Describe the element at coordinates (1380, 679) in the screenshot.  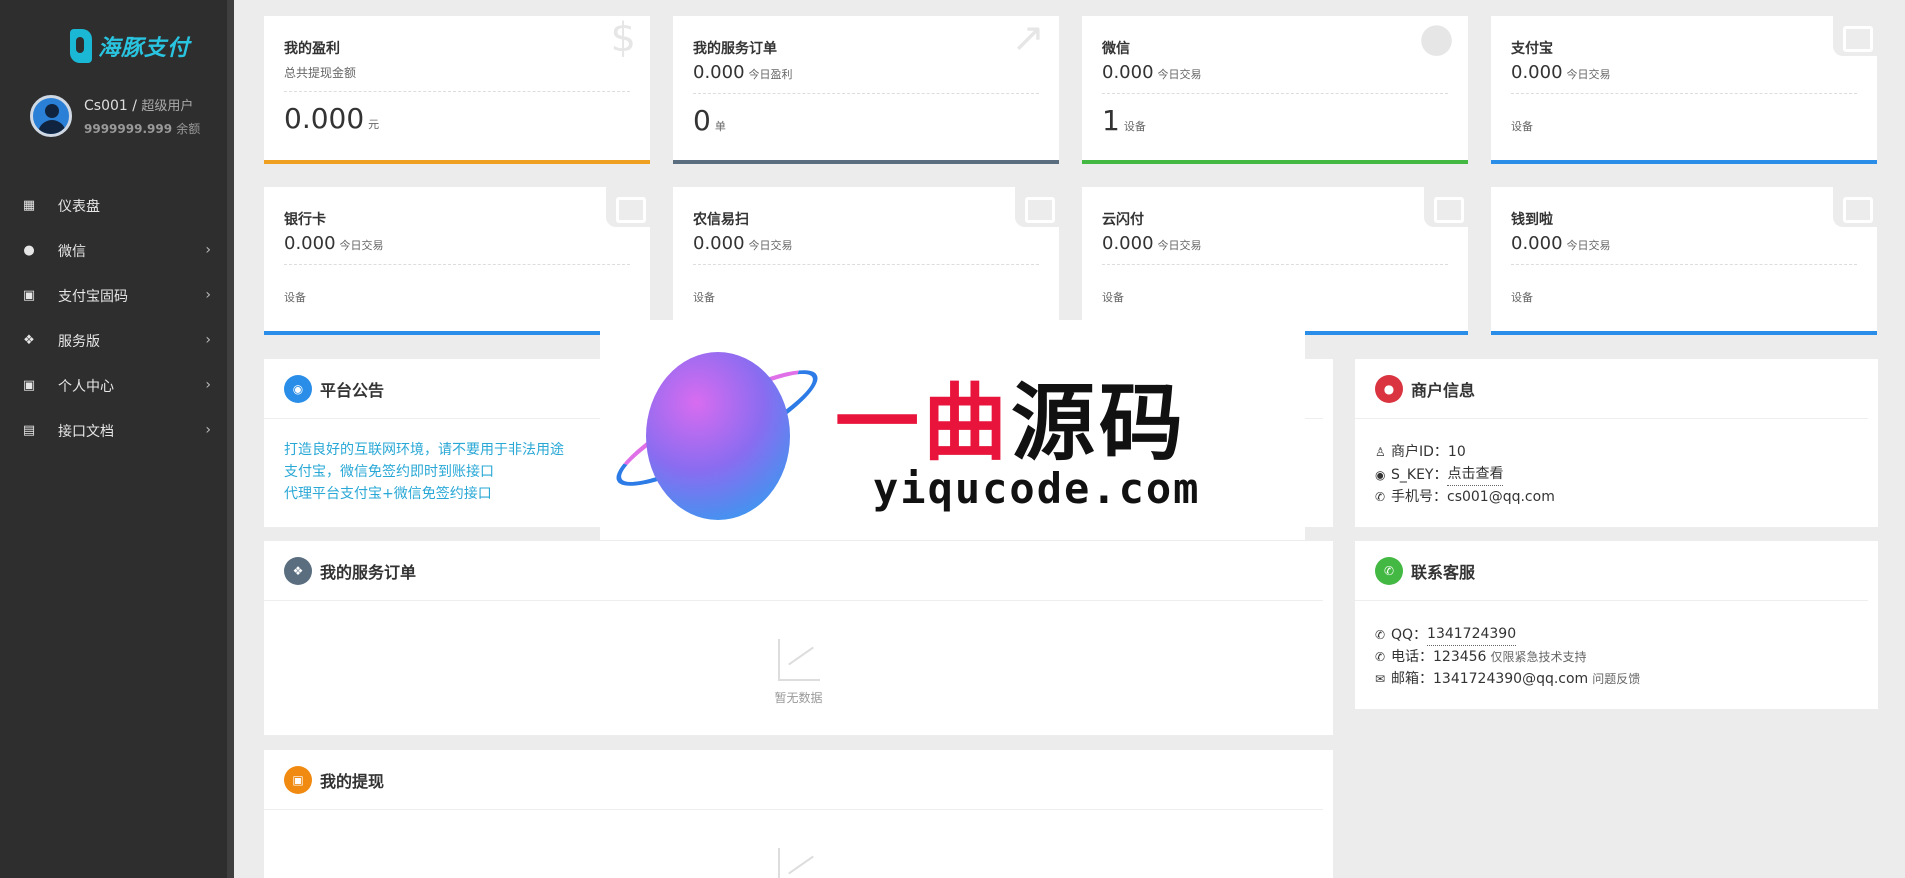
I see `mail-icon: ✉` at that location.